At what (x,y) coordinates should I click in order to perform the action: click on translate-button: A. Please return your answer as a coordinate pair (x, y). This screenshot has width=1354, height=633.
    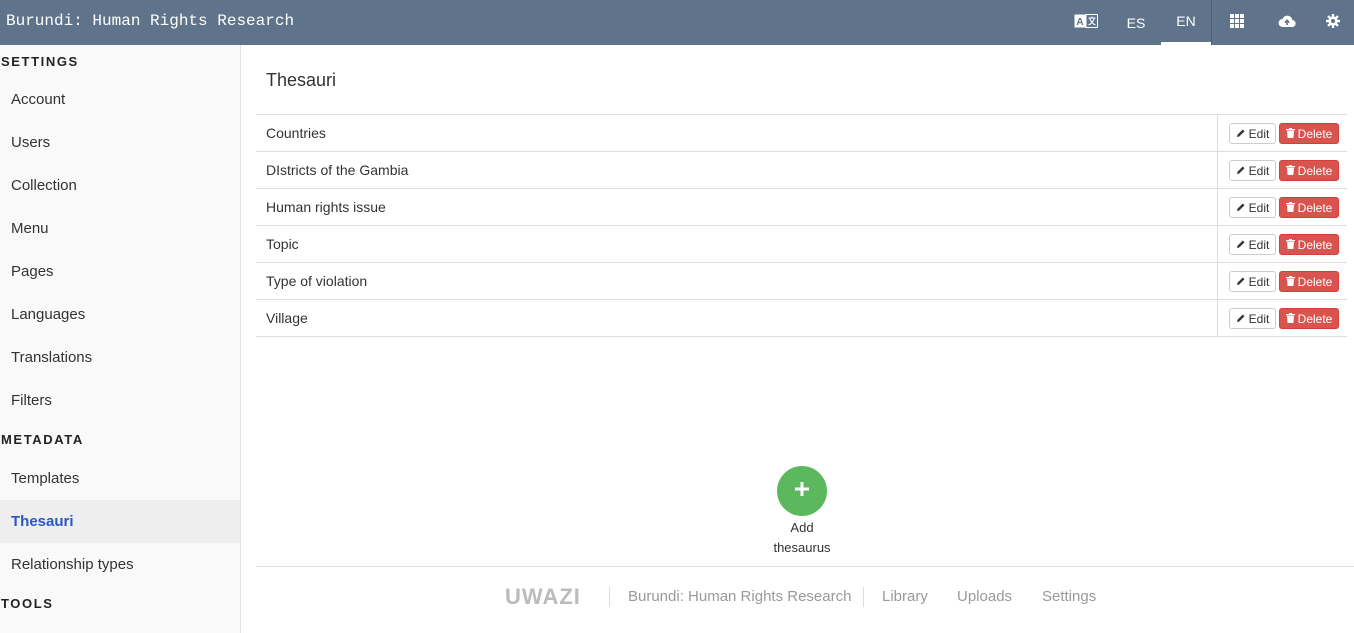
    Looking at the image, I should click on (1086, 22).